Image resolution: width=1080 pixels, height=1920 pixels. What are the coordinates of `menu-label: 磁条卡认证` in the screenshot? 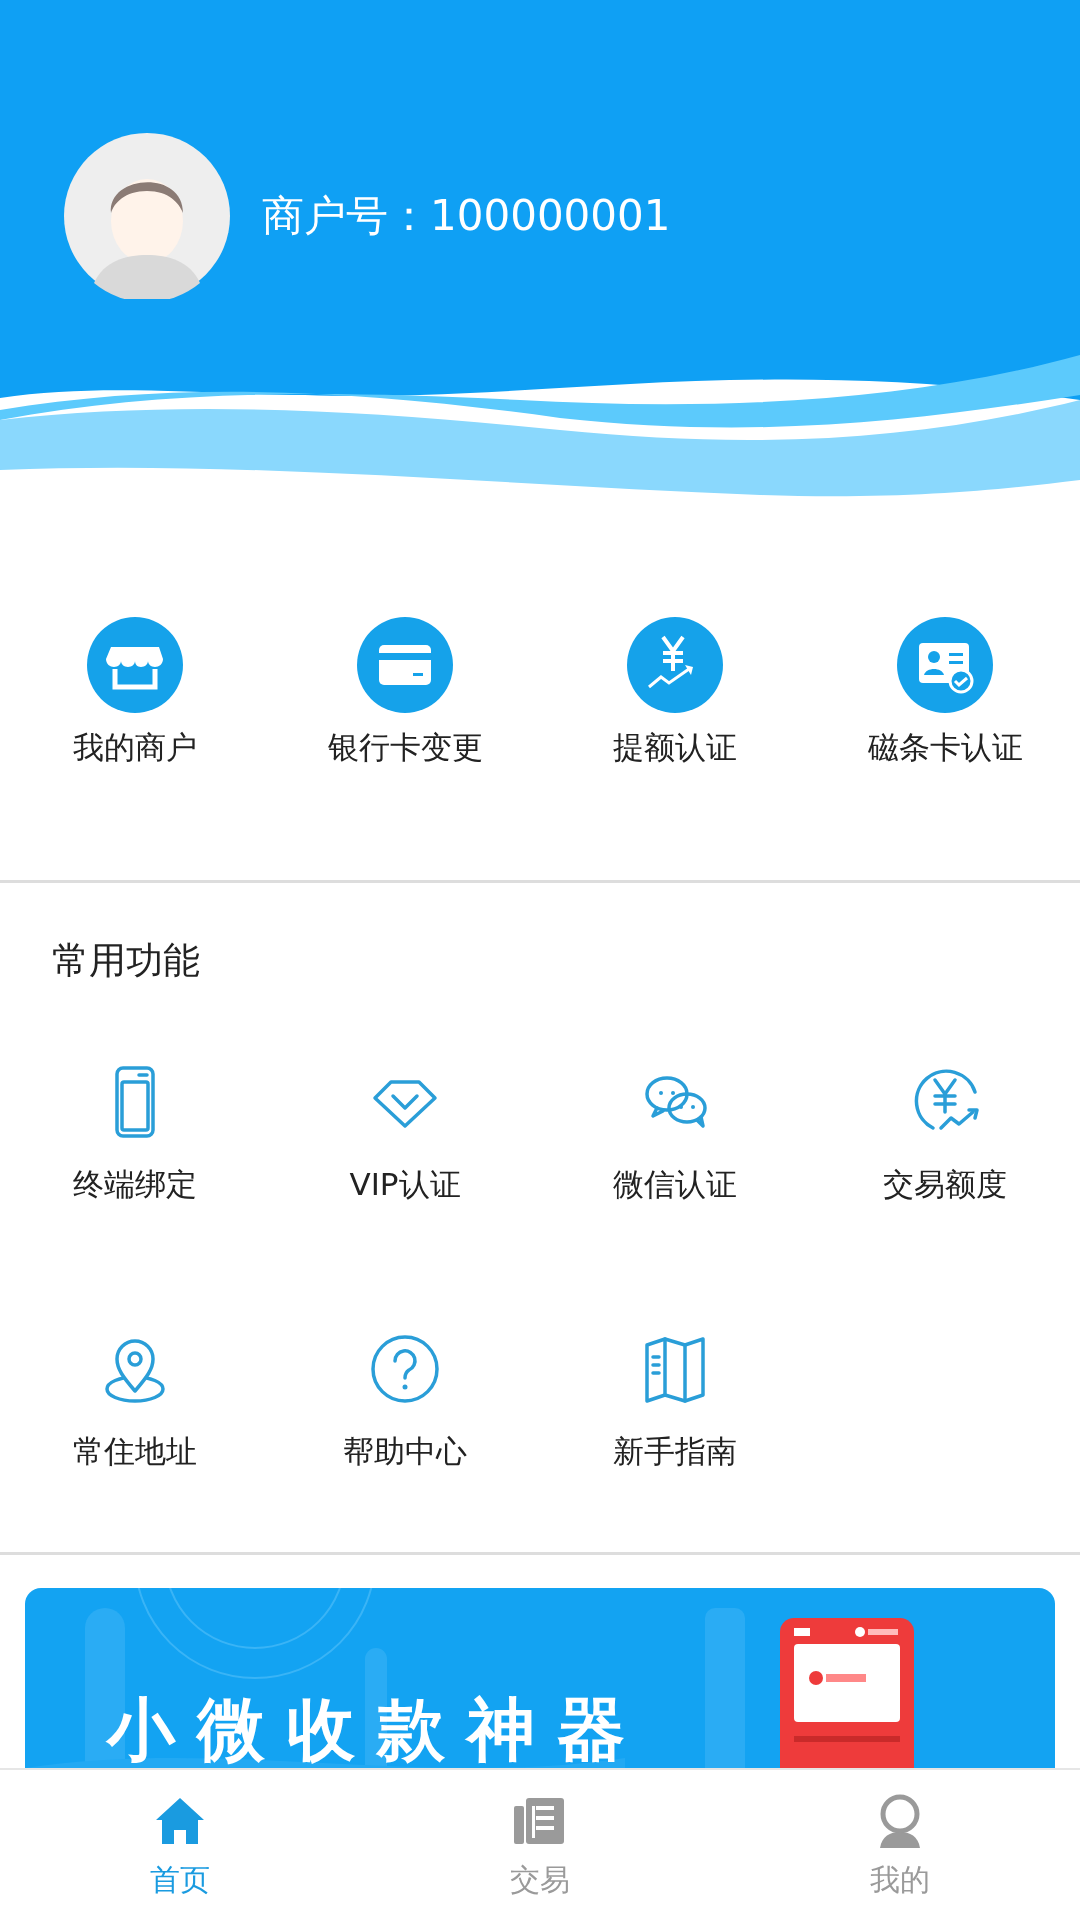 It's located at (945, 747).